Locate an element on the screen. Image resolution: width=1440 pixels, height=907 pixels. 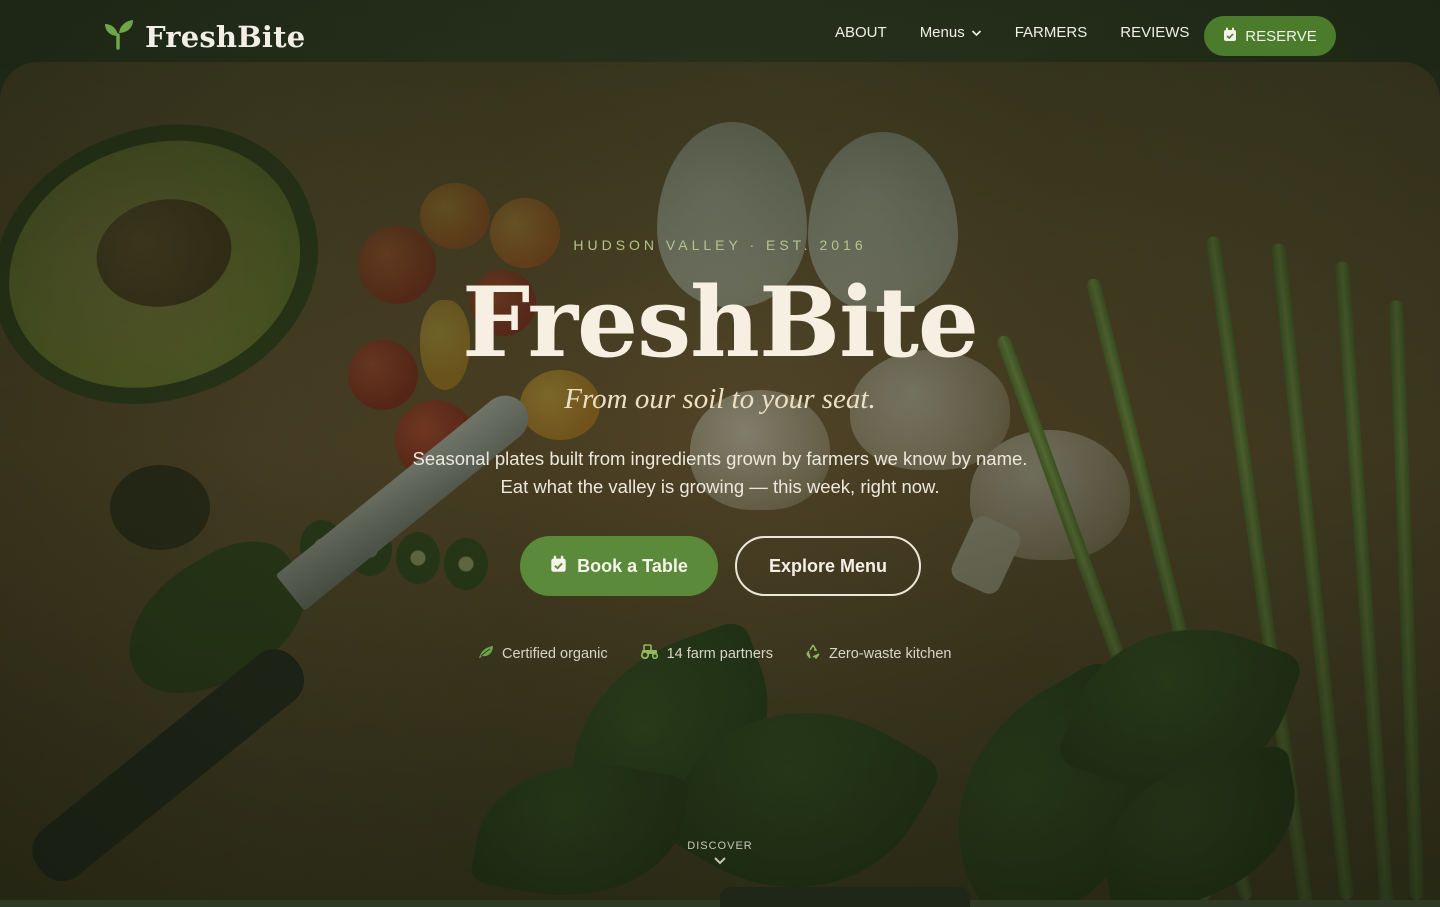
nav-link-about: ABOUT is located at coordinates (861, 32).